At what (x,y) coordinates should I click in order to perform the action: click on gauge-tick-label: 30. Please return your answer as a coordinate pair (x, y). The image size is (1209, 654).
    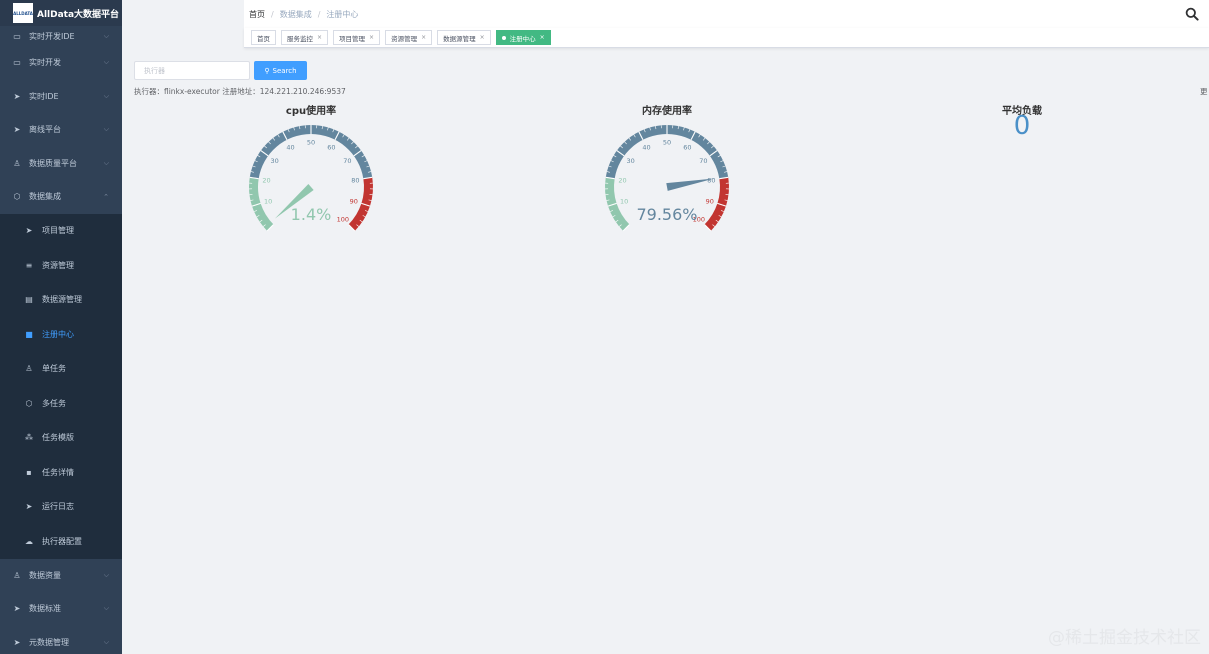
    Looking at the image, I should click on (630, 161).